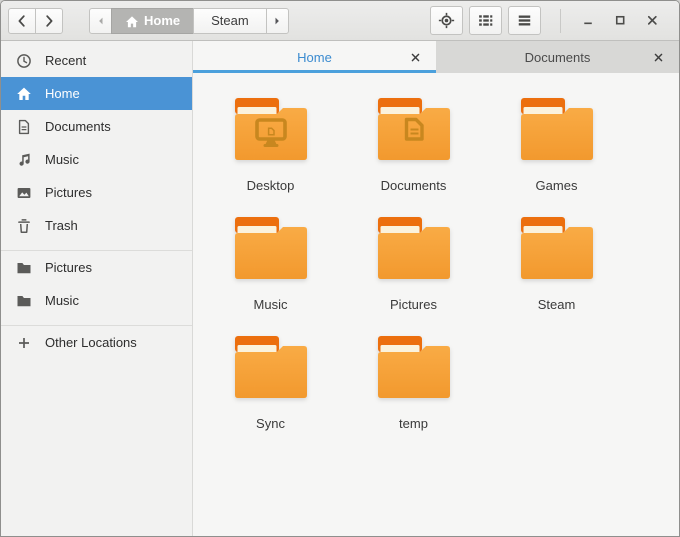  I want to click on tab-label: Home, so click(314, 57).